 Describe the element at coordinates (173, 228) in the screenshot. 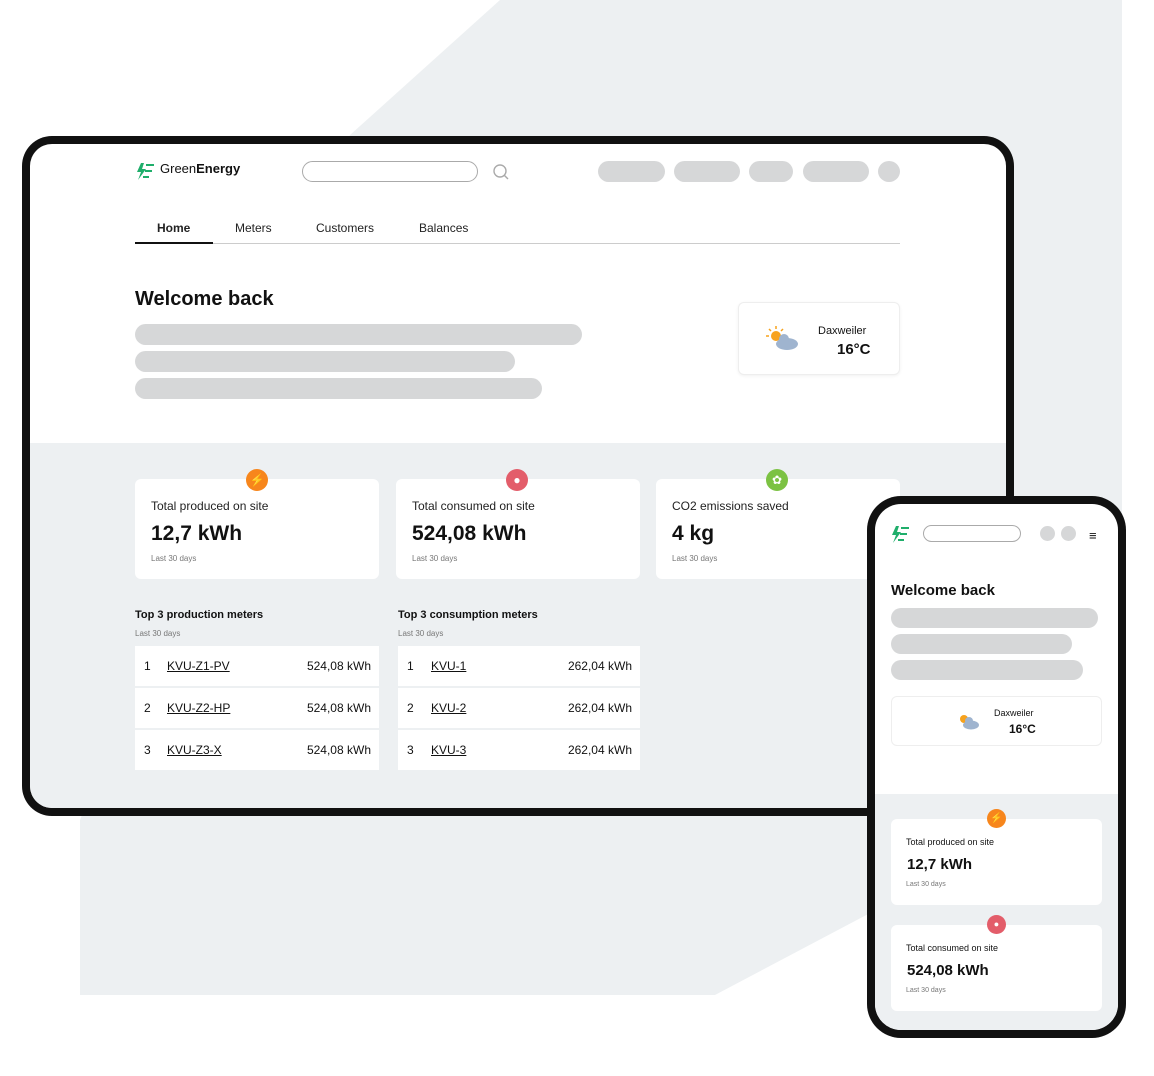

I see `tab-home: Home` at that location.